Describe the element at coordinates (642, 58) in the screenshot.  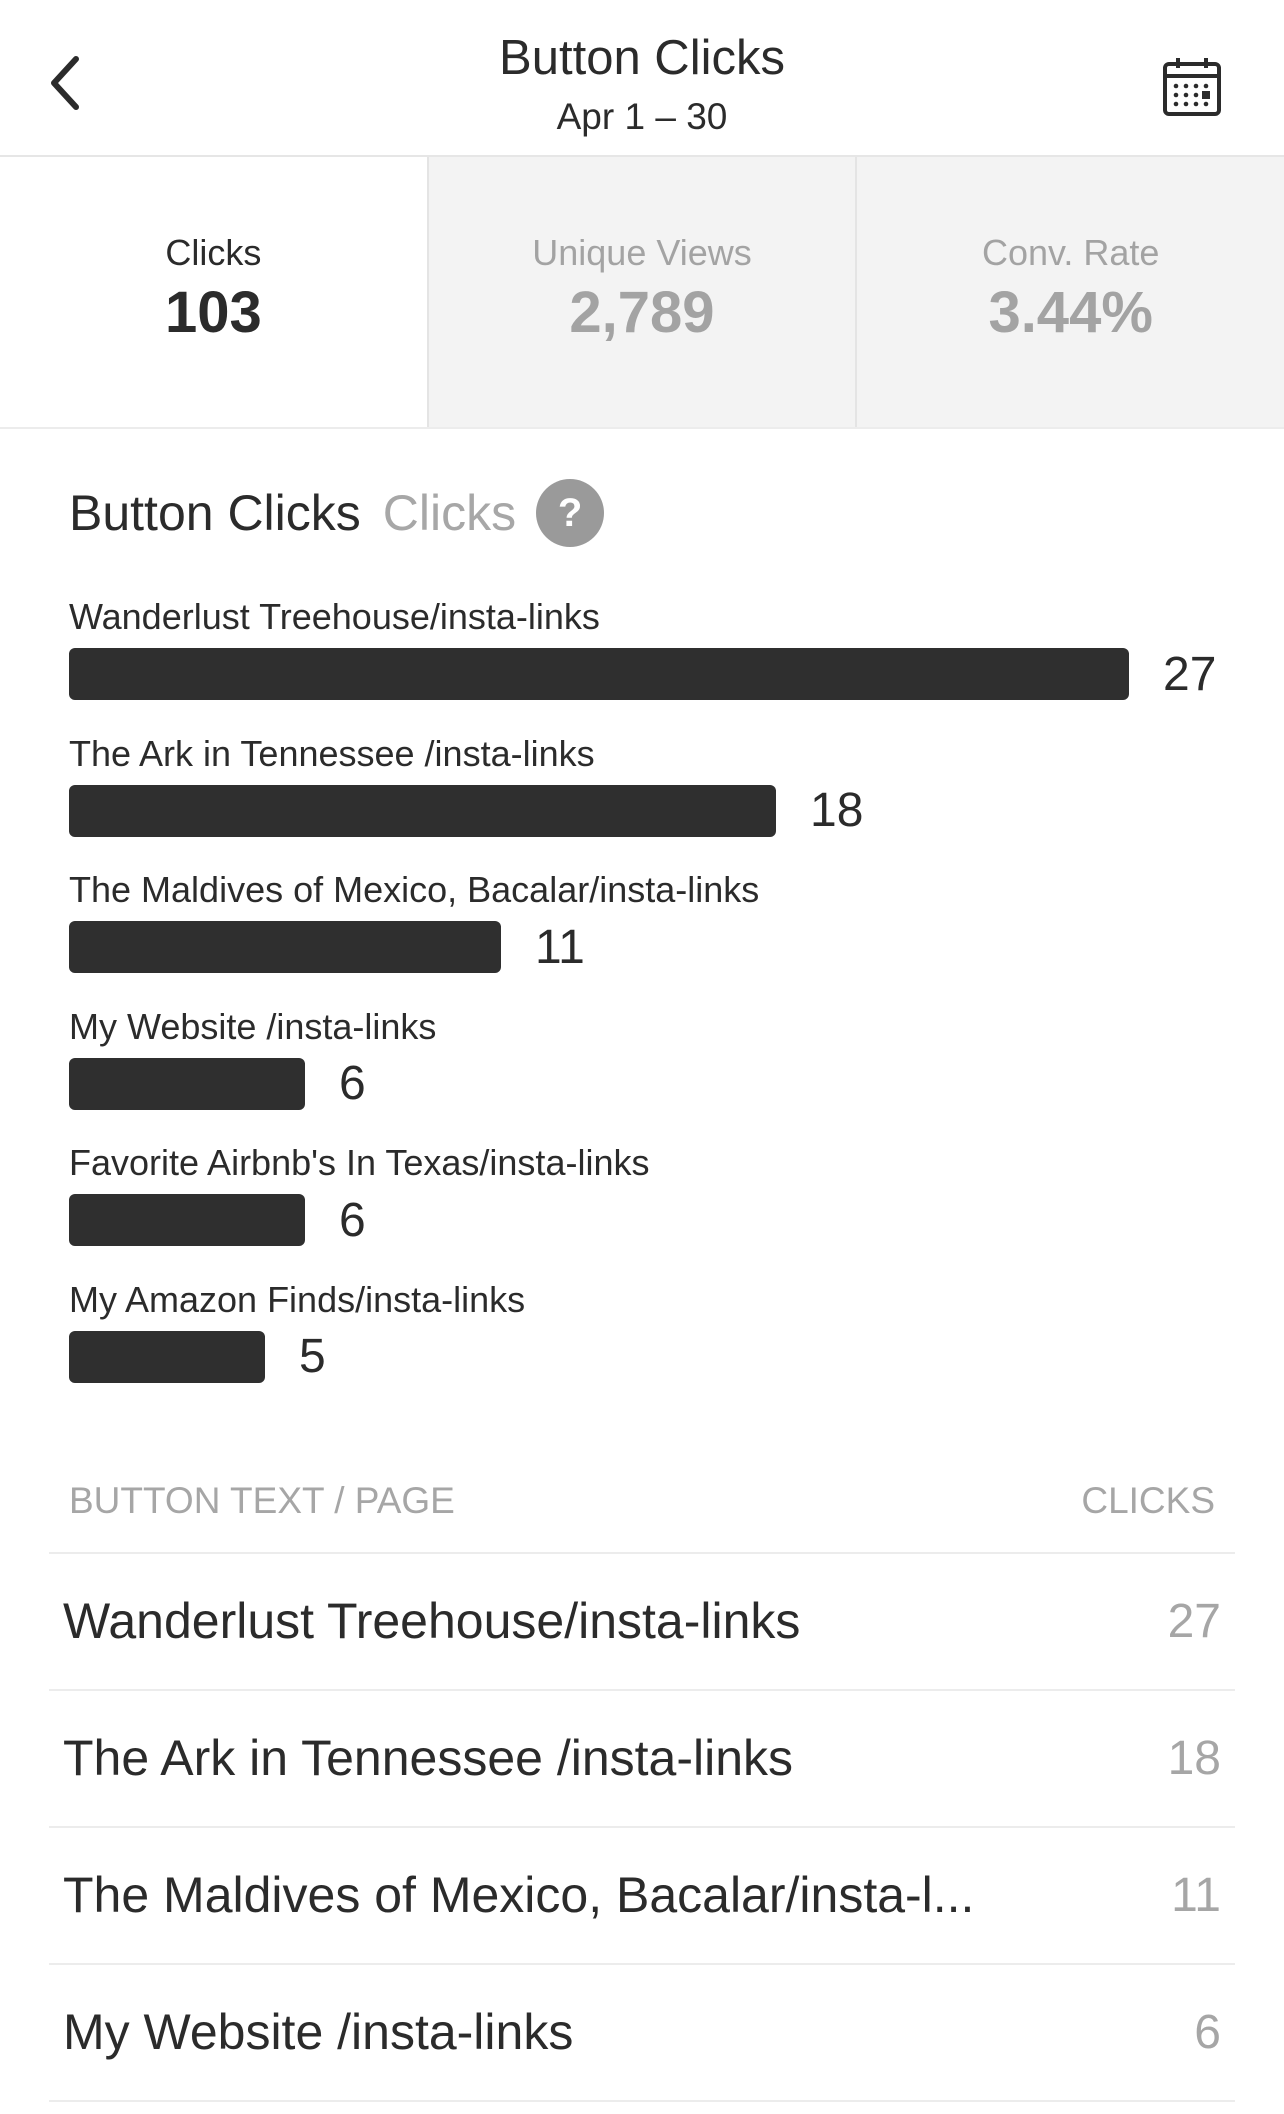
I see `page-title: Button Clicks` at that location.